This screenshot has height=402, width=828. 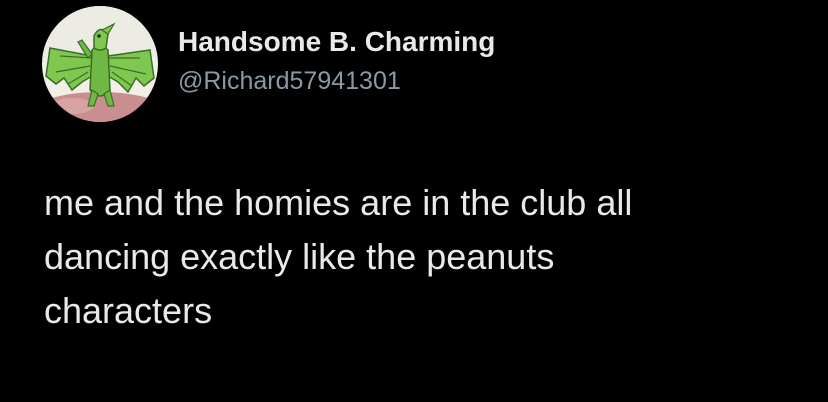 What do you see at coordinates (336, 61) in the screenshot?
I see `user-info: Handsome B. Charming @Richard57941301` at bounding box center [336, 61].